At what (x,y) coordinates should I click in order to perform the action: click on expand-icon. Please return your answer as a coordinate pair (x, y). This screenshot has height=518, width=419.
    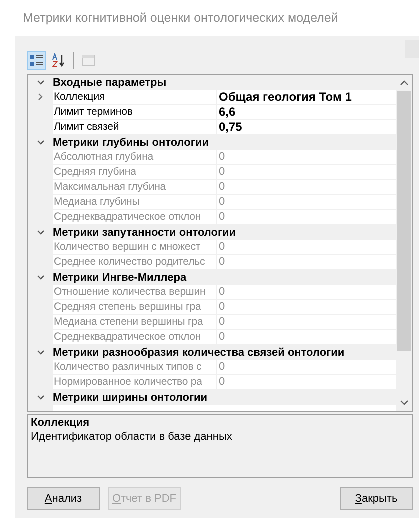
    Looking at the image, I should click on (40, 97).